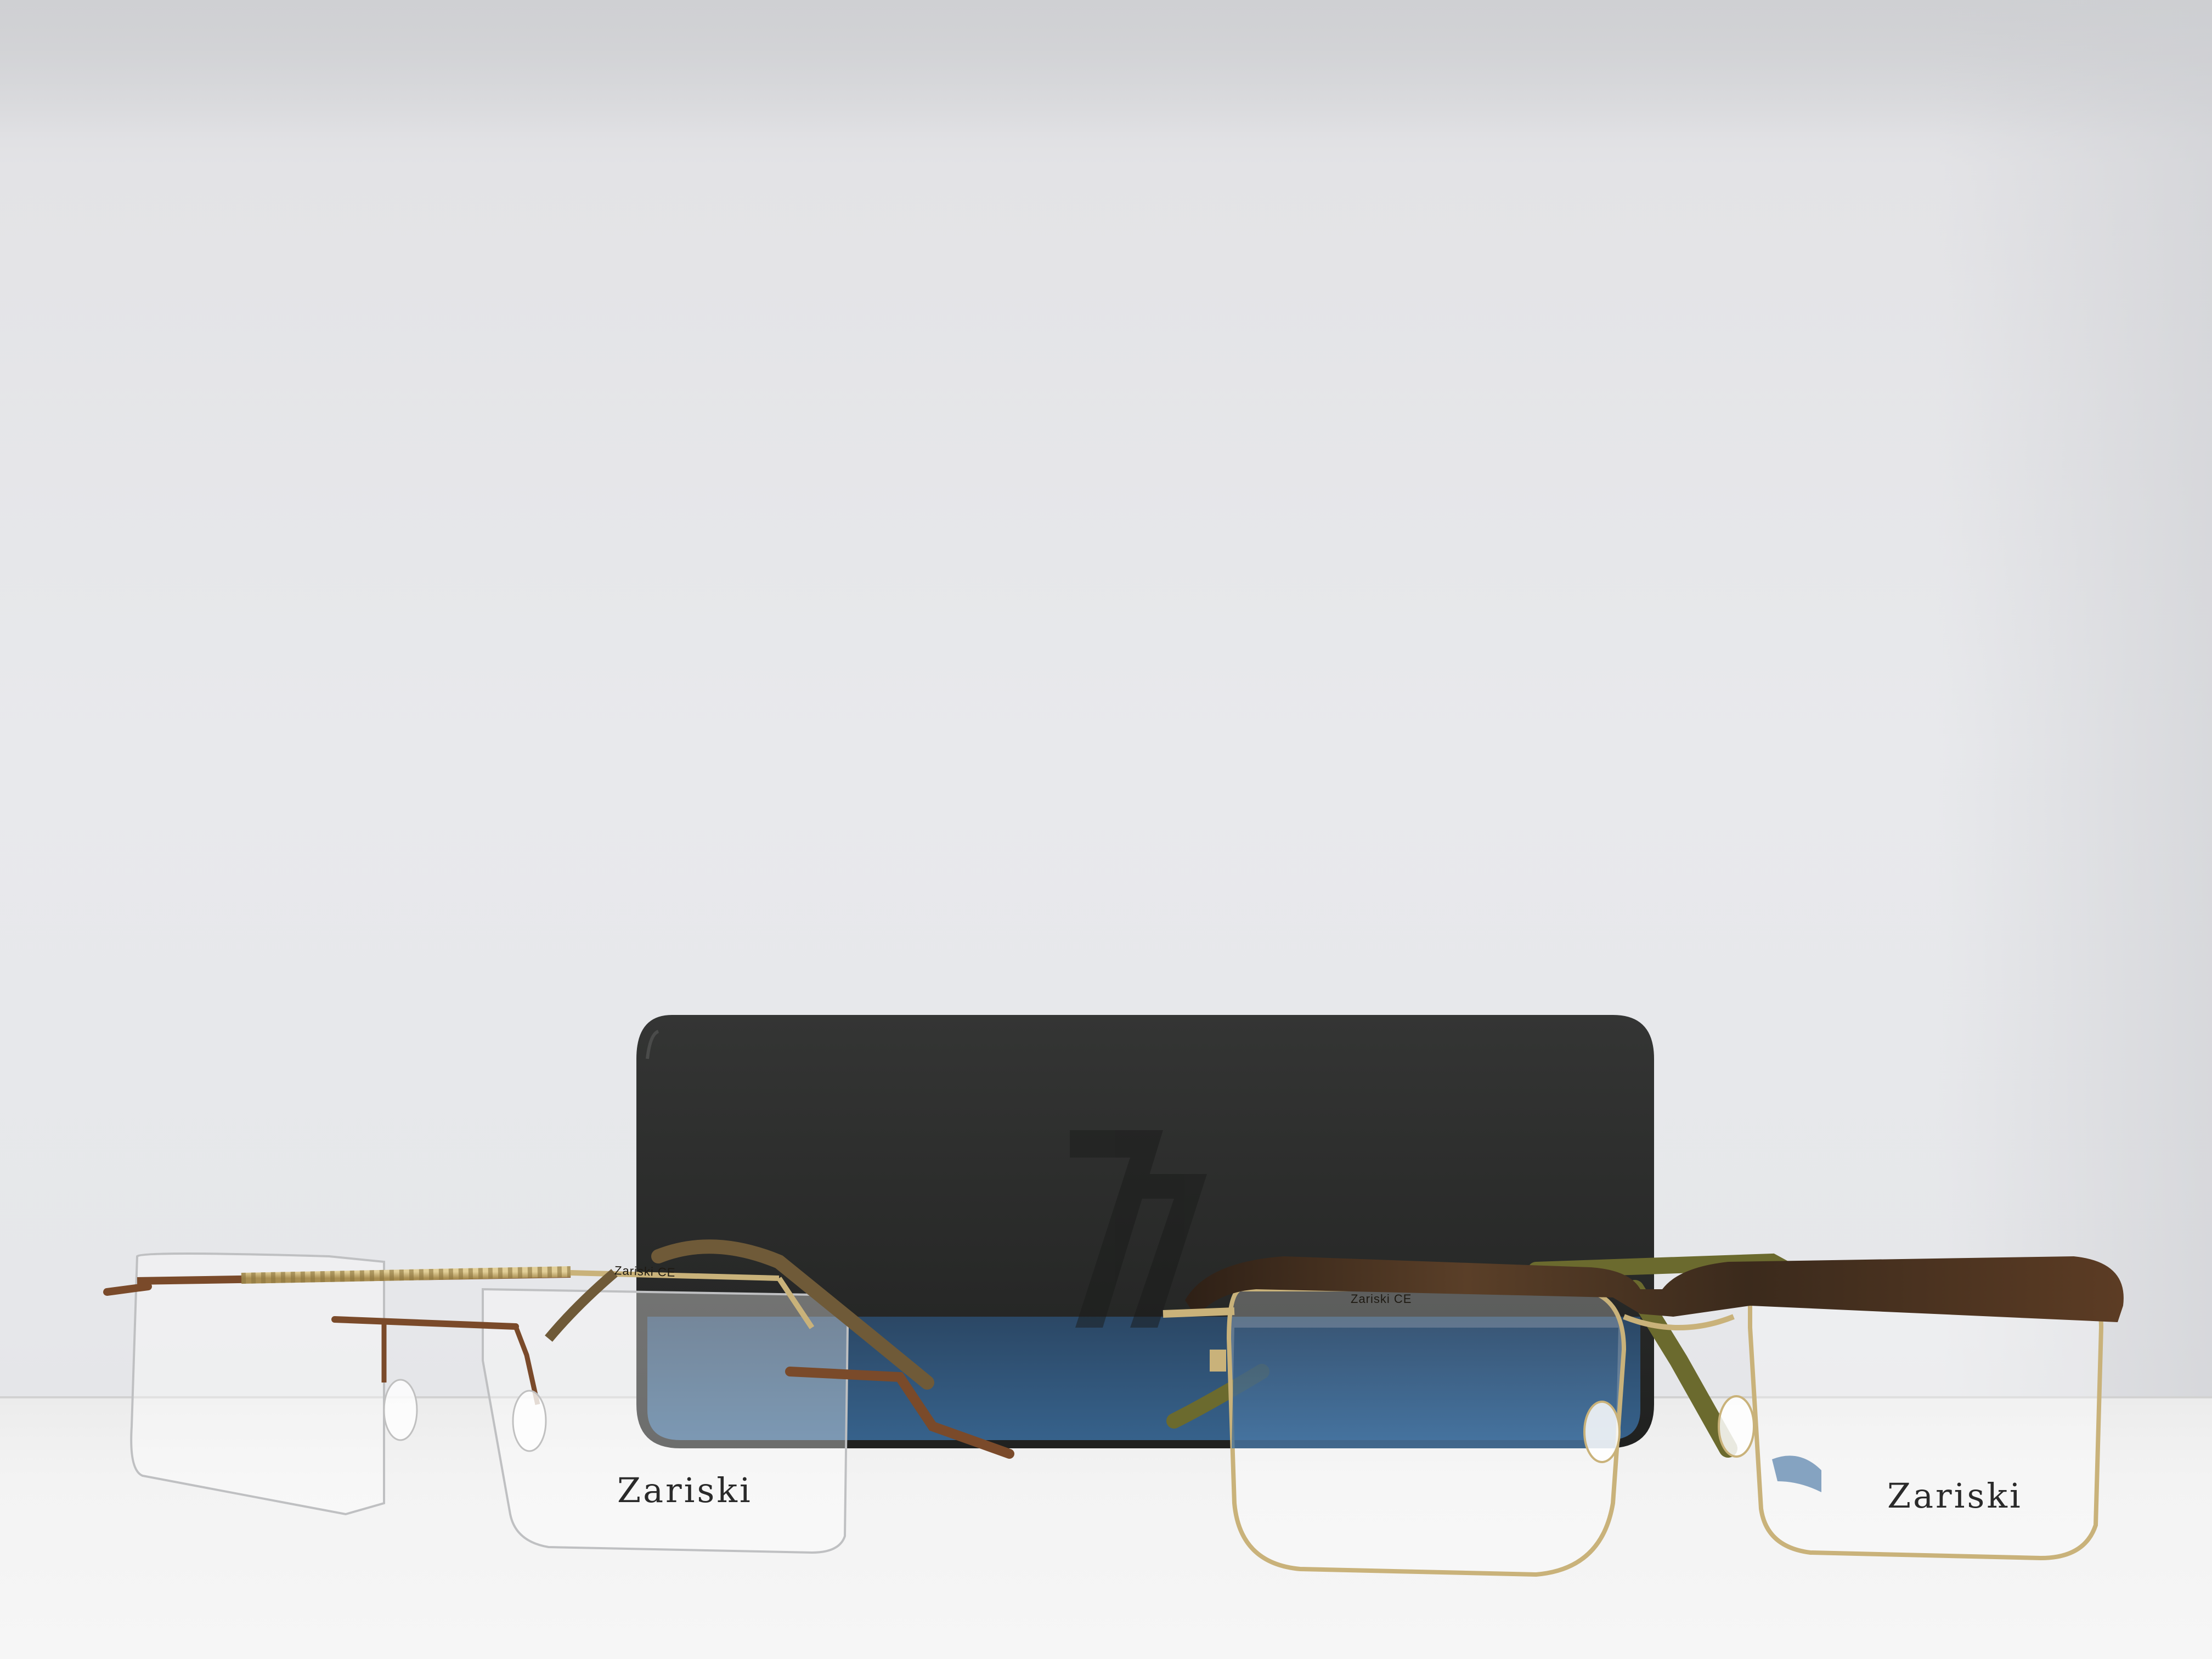  I want to click on left-lens-brand: Zariski, so click(685, 1490).